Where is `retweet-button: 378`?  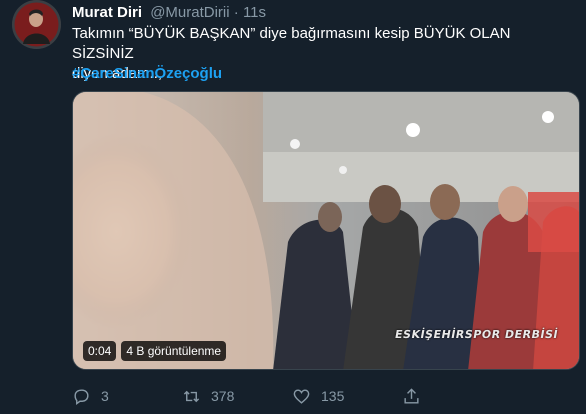 retweet-button: 378 is located at coordinates (237, 396).